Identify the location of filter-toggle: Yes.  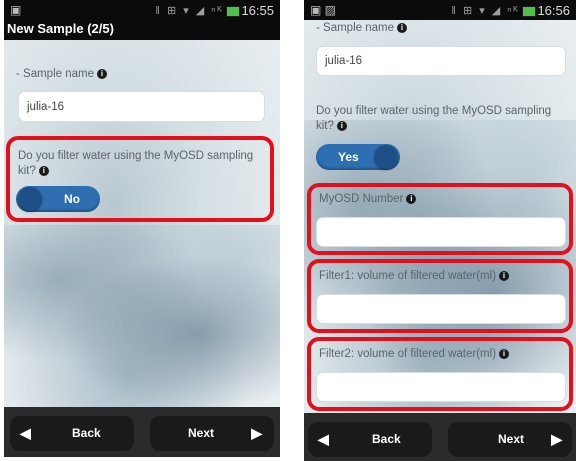
(358, 157).